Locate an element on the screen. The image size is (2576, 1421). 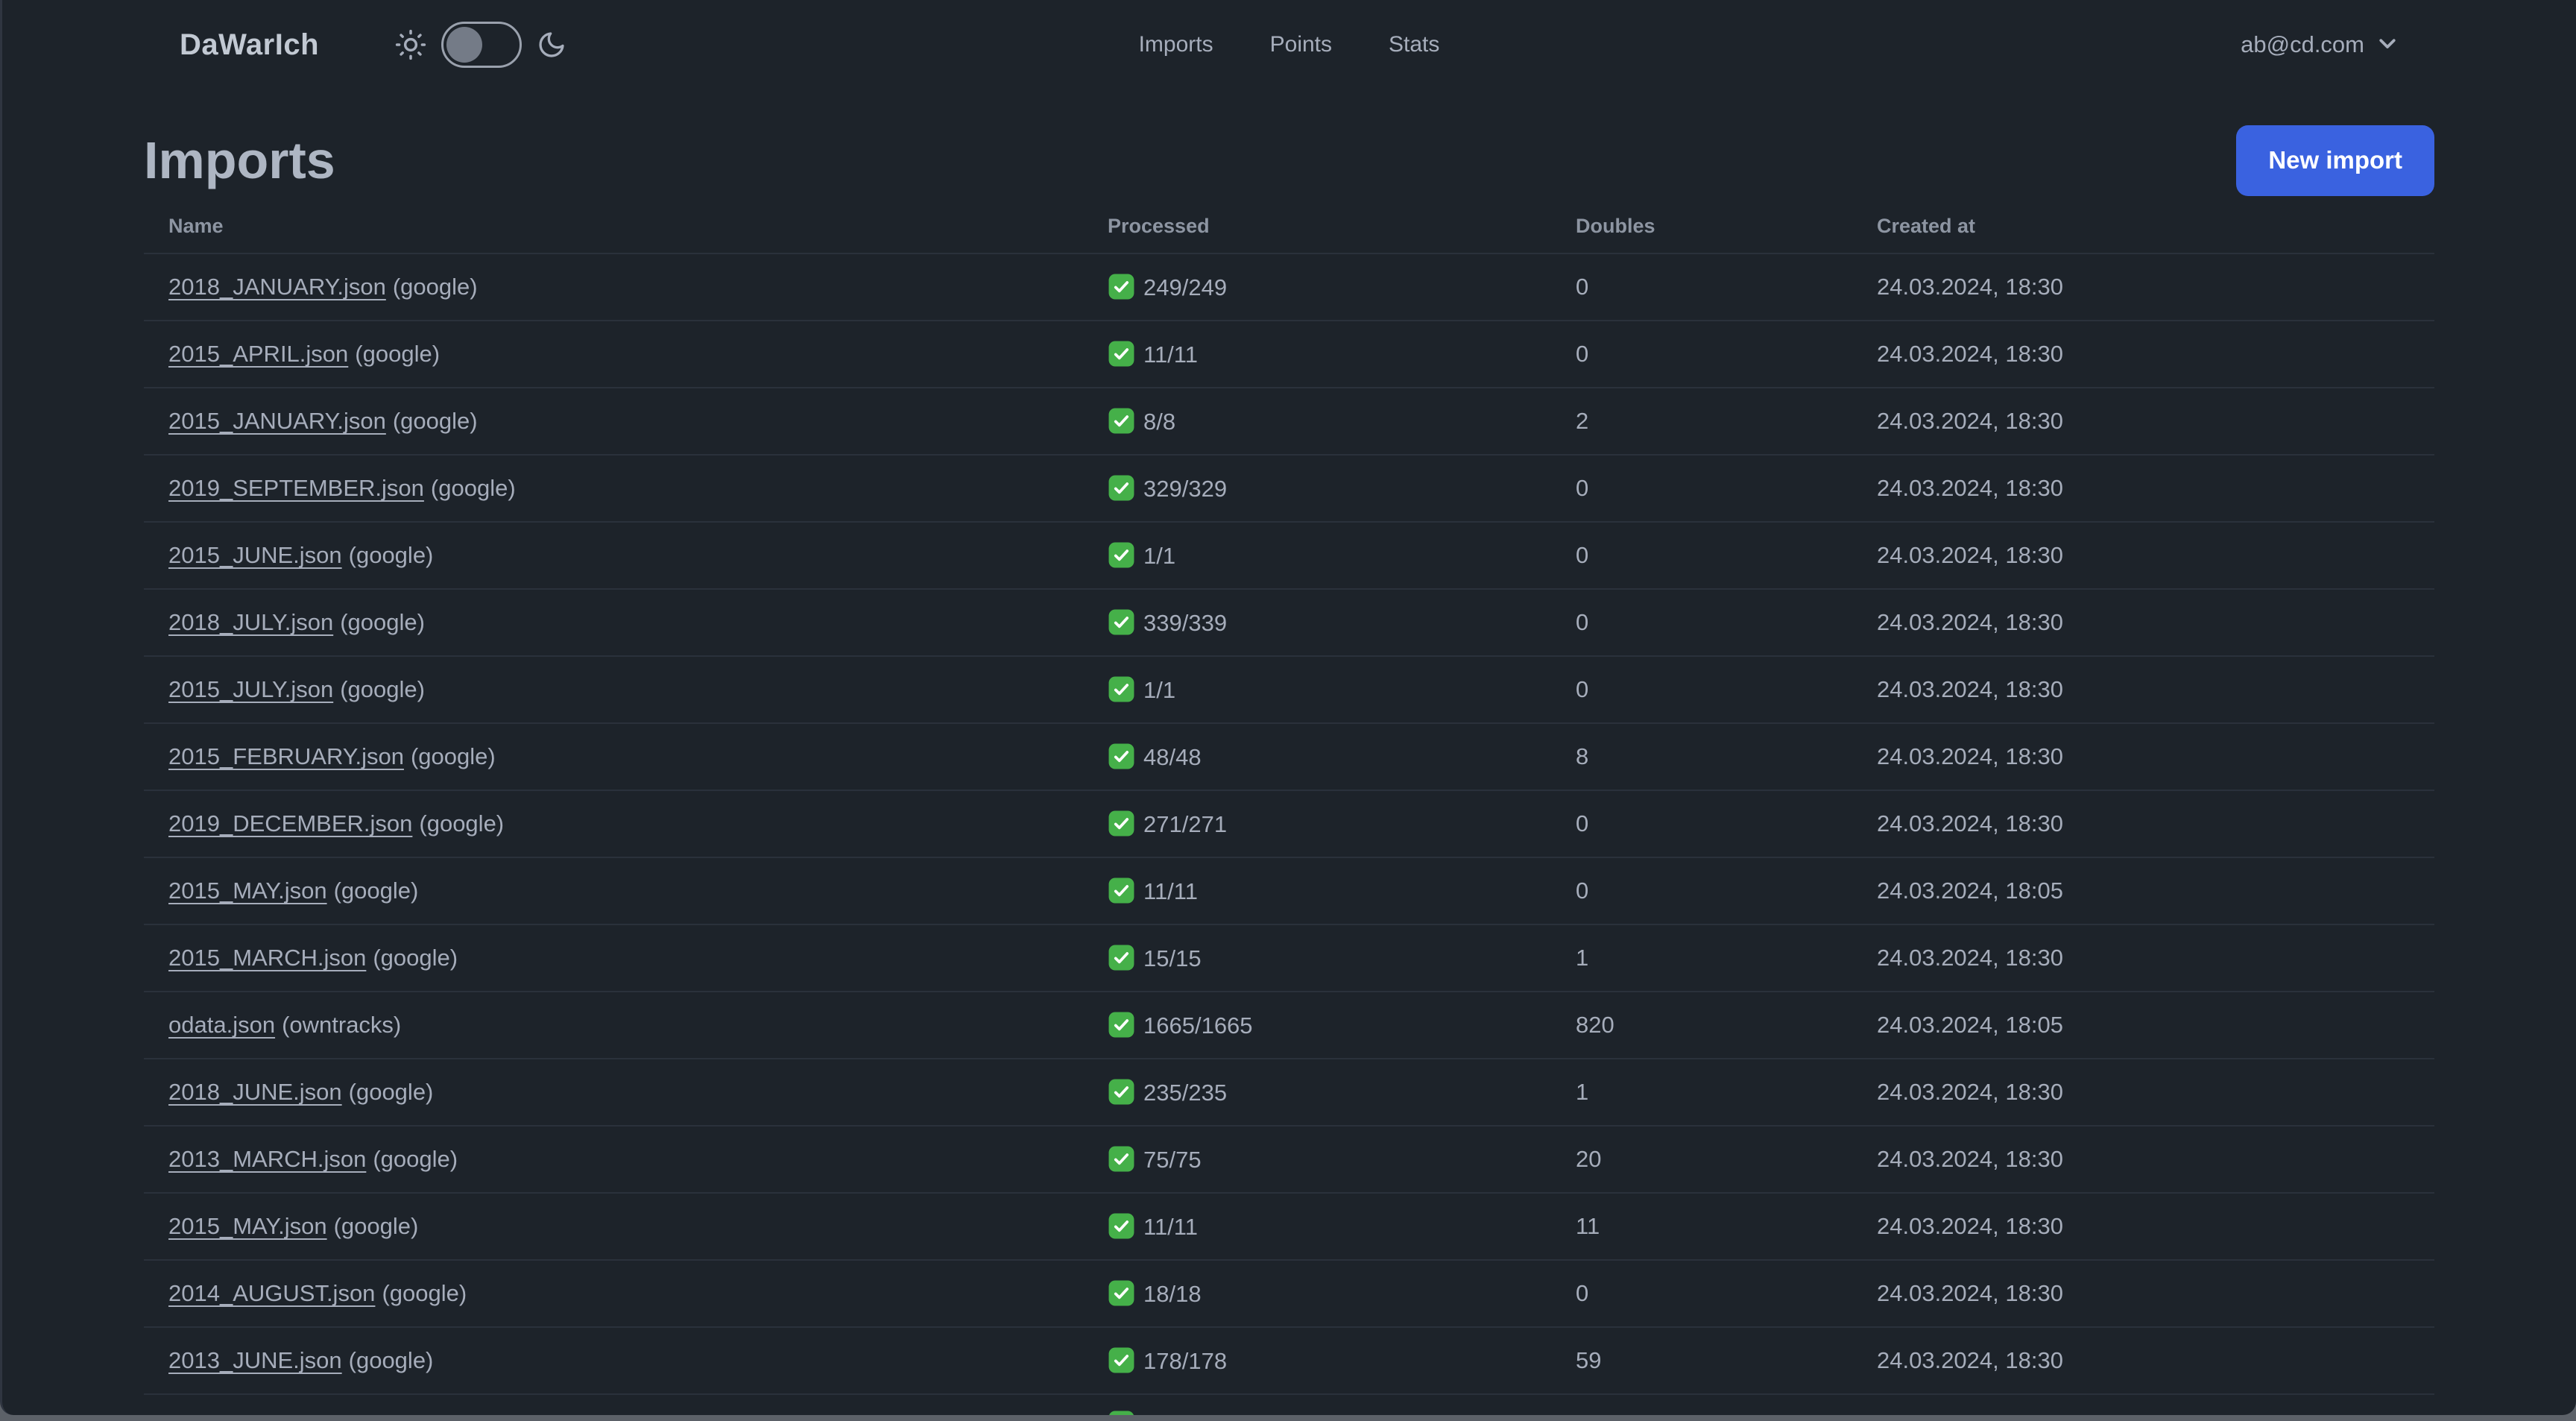
theme-toggle-group is located at coordinates (481, 45).